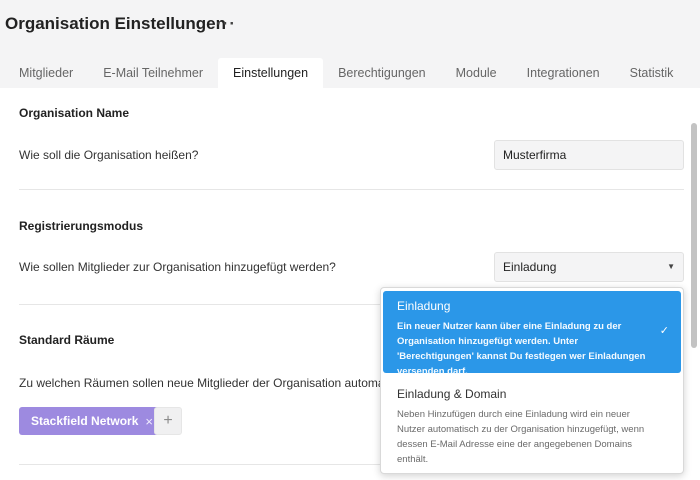  Describe the element at coordinates (589, 155) in the screenshot. I see `organisation-name-input` at that location.